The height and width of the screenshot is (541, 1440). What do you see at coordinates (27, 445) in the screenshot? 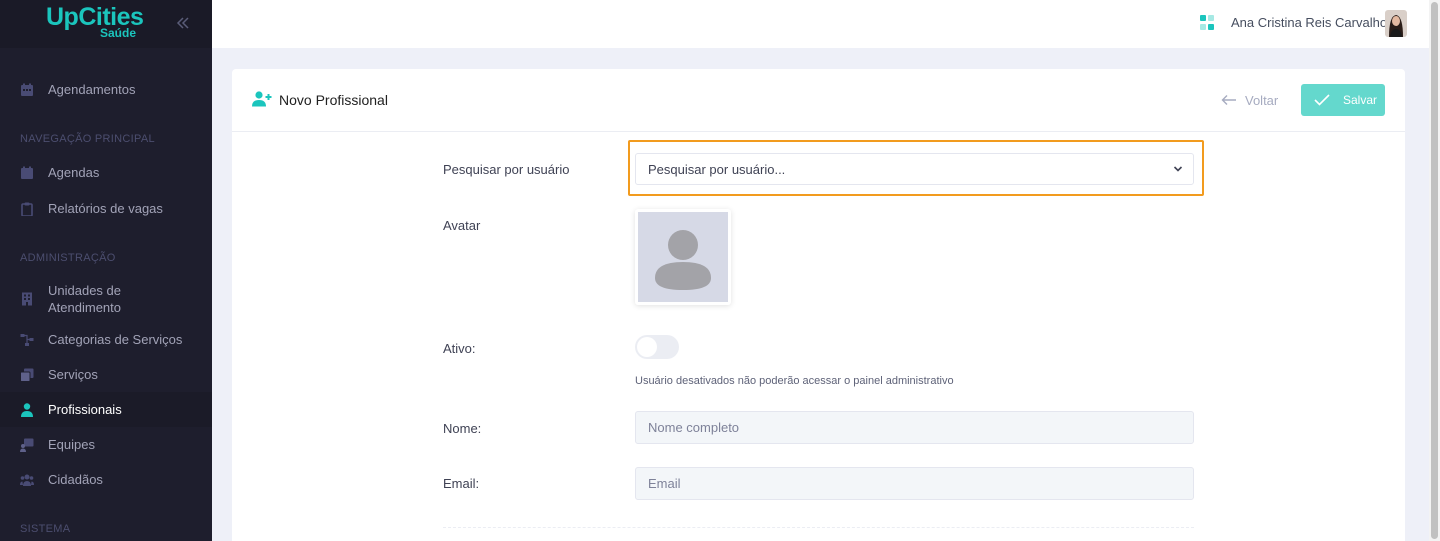
I see `team-board-icon` at bounding box center [27, 445].